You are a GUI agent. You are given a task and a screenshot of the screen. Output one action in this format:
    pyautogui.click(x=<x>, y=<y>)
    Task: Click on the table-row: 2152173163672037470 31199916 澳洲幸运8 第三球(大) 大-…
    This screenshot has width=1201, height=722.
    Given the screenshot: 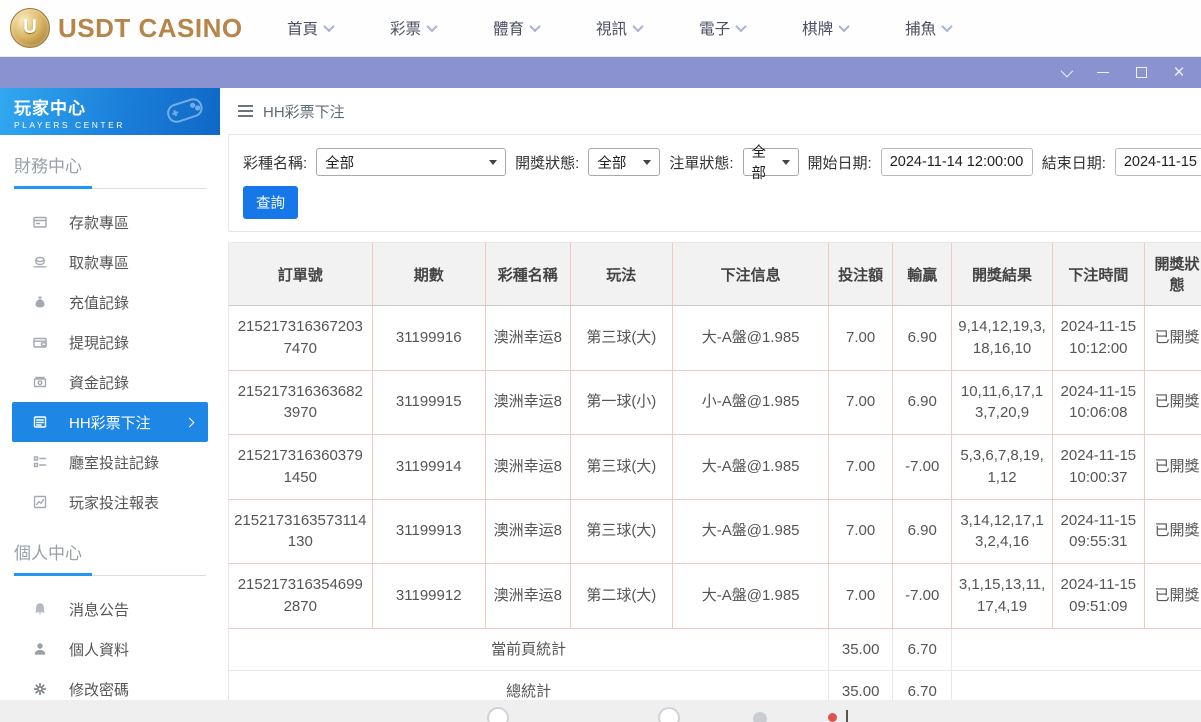 What is the action you would take?
    pyautogui.click(x=715, y=338)
    